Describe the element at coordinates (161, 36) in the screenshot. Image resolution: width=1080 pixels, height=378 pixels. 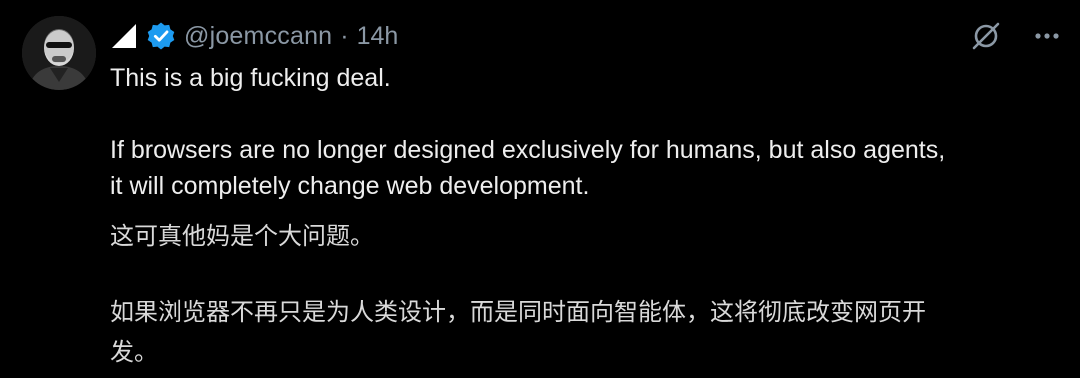
I see `verified-badge-icon` at that location.